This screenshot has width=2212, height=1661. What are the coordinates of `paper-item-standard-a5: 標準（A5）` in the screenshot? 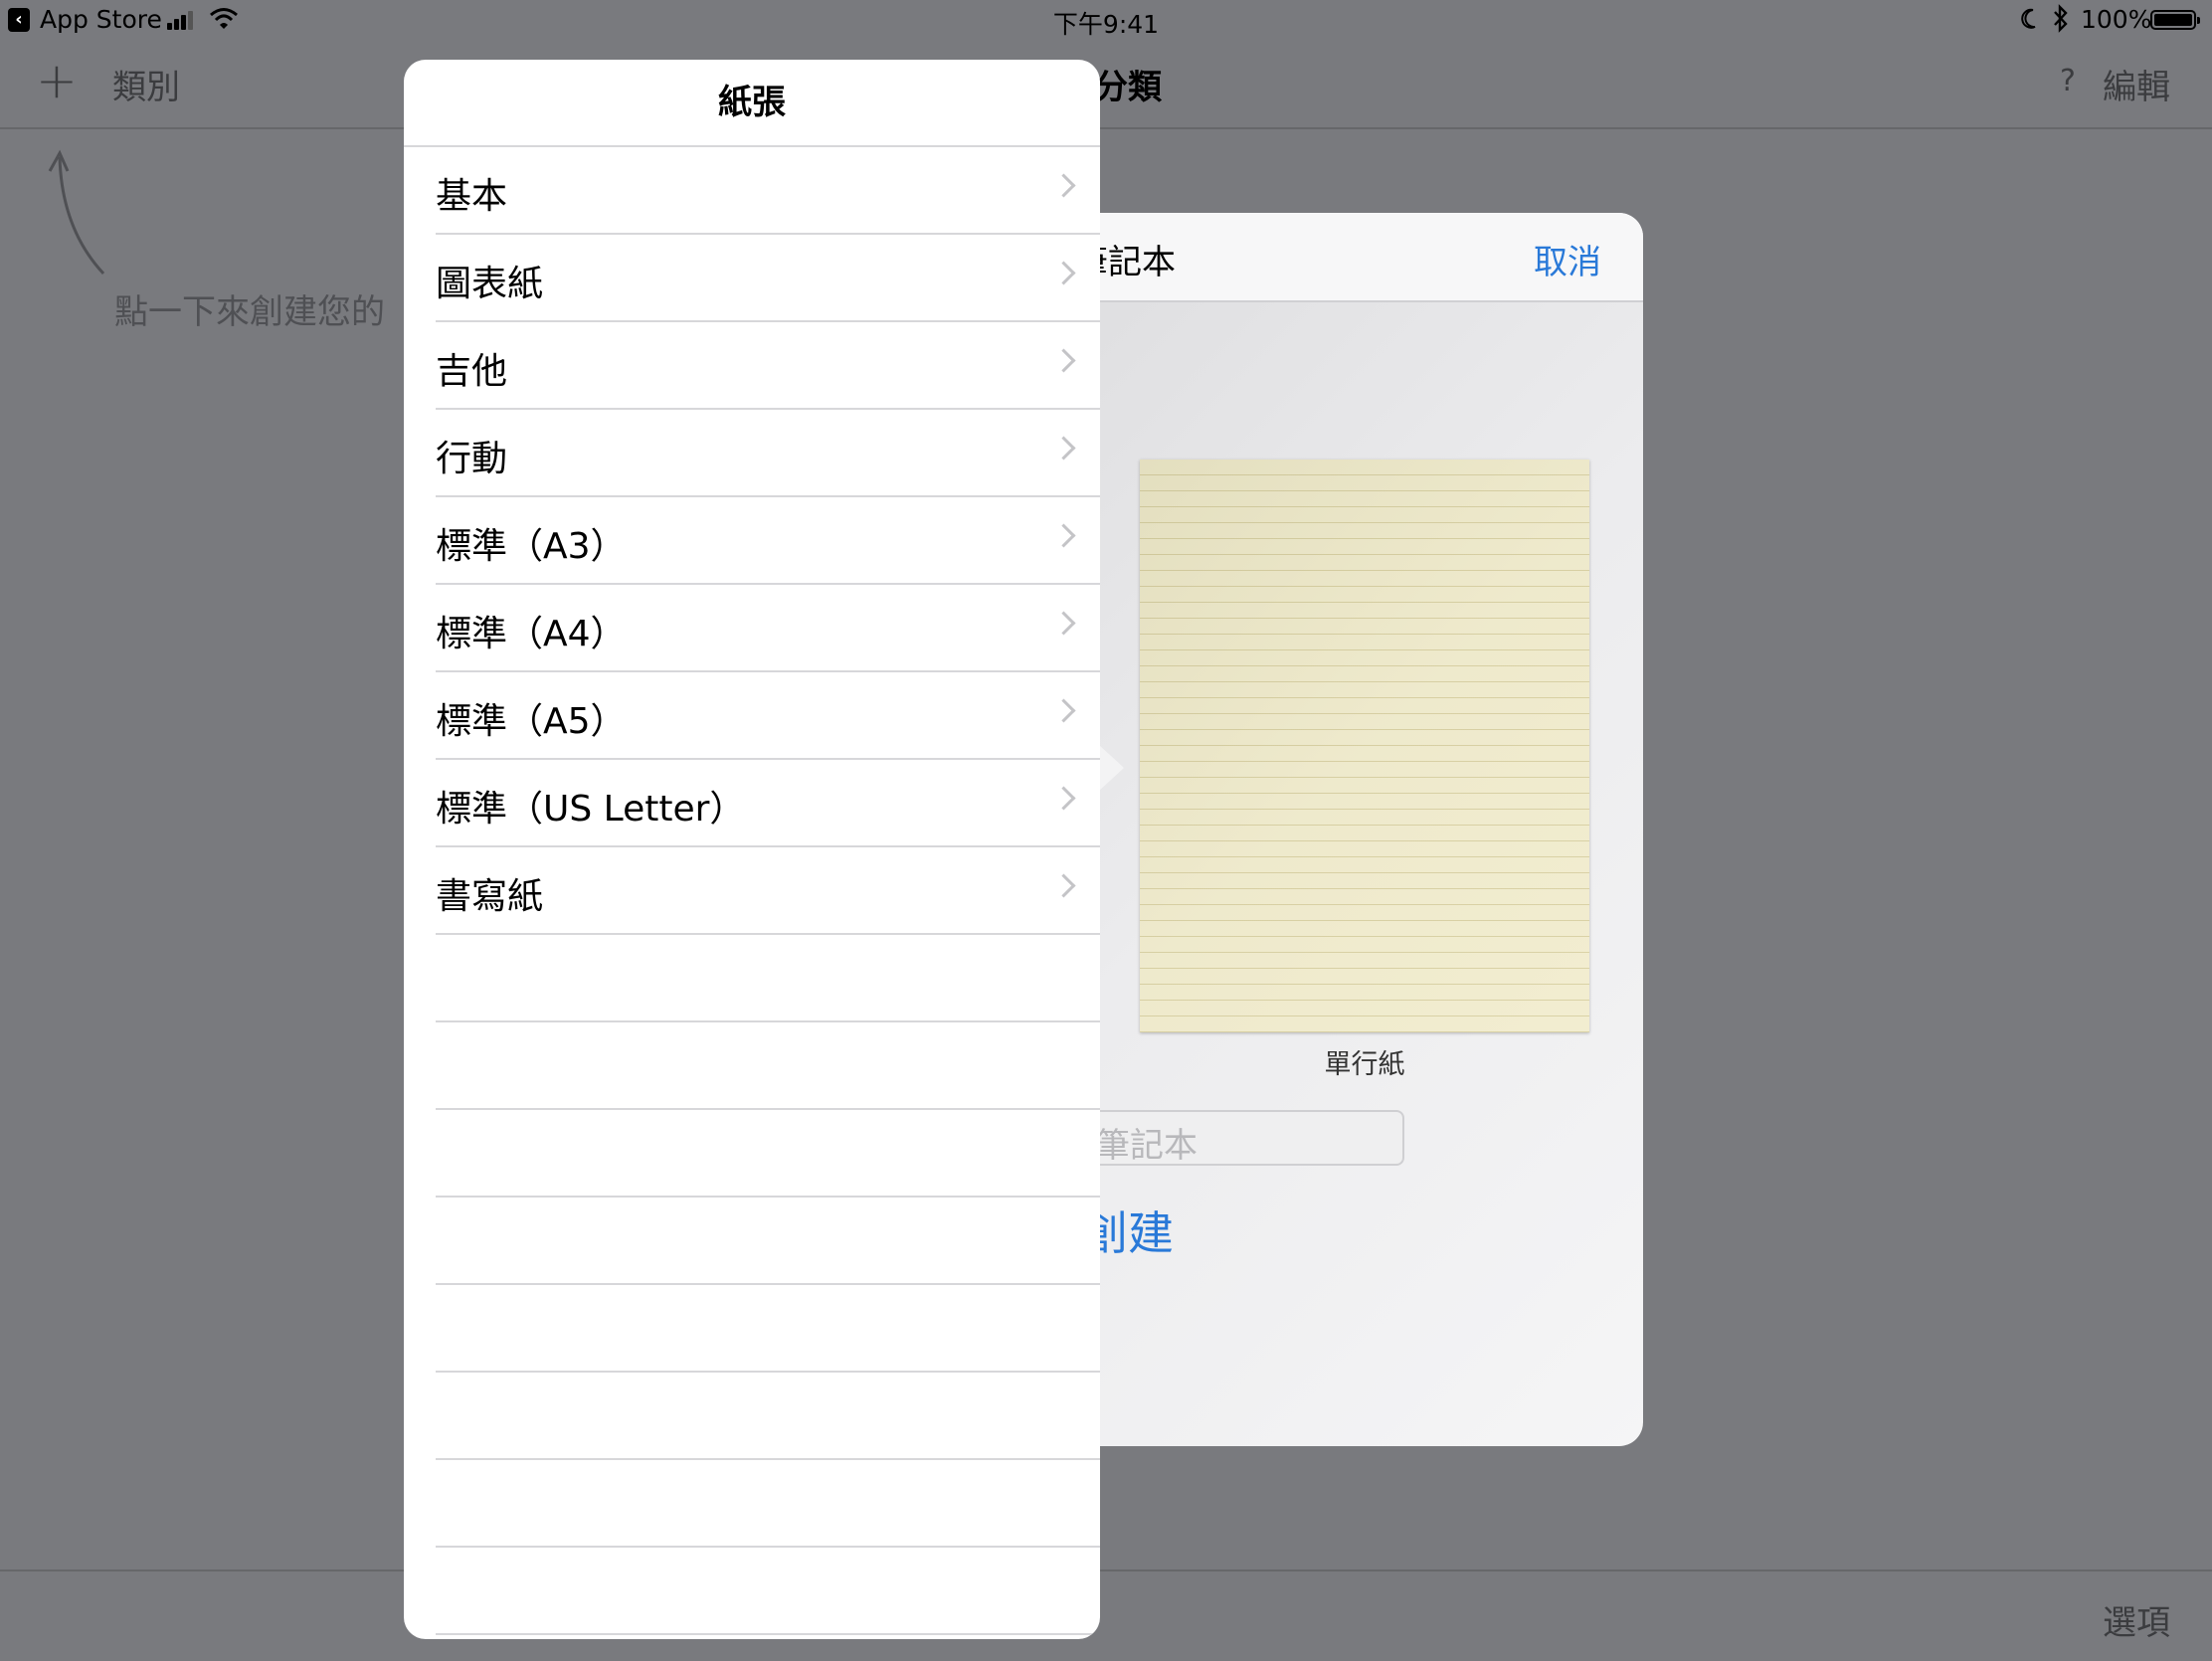 It's located at (768, 716).